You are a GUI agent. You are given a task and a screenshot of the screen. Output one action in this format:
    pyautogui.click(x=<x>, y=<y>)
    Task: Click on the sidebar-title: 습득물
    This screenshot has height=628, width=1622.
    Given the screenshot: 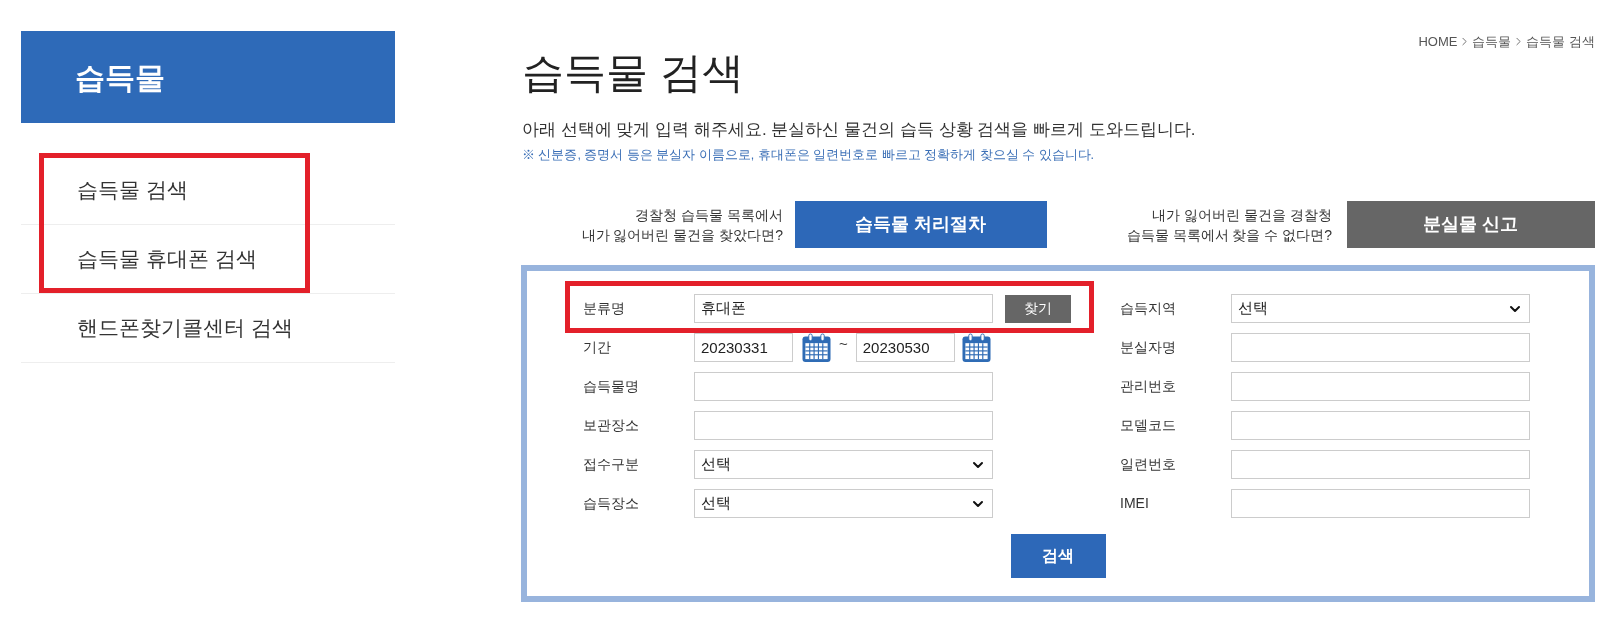 What is the action you would take?
    pyautogui.click(x=120, y=77)
    